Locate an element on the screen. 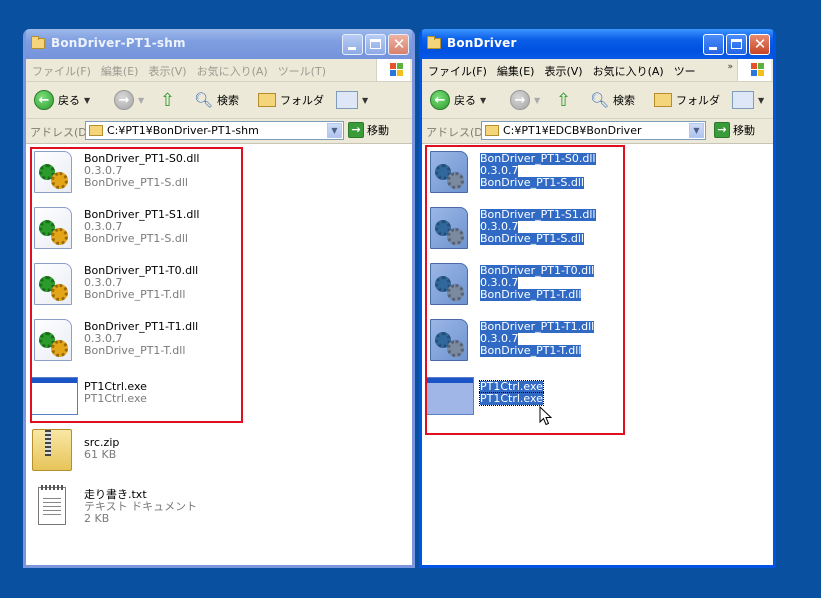 Image resolution: width=821 pixels, height=598 pixels. title-bar: BonDriver ✕ is located at coordinates (597, 44).